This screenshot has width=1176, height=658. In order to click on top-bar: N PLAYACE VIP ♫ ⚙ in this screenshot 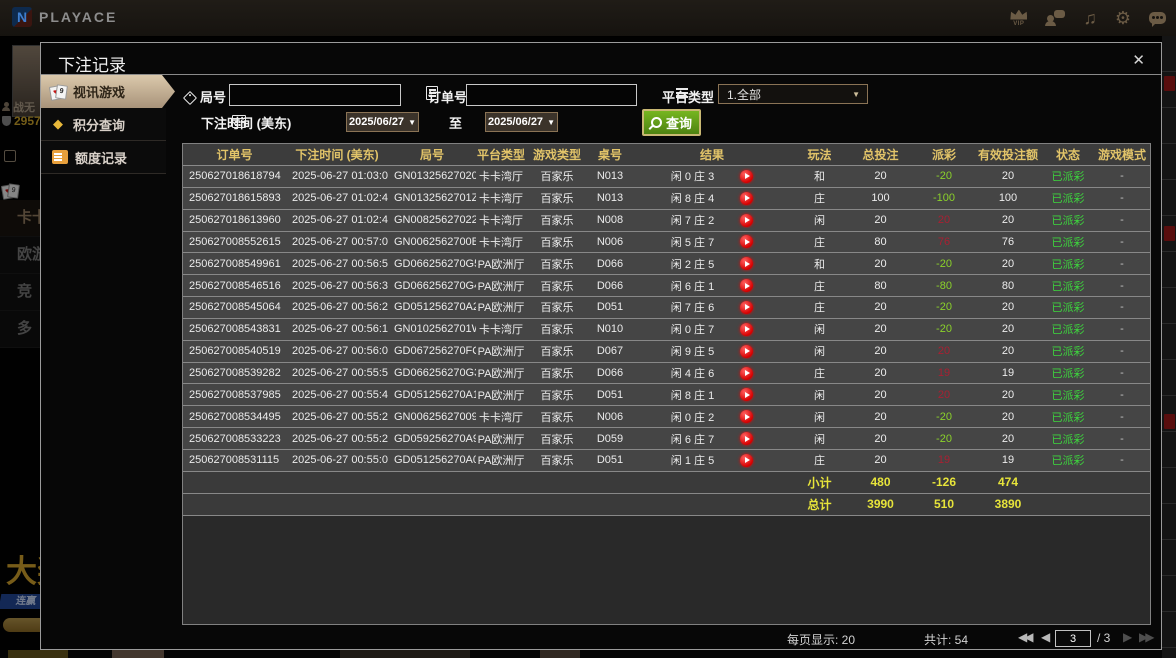, I will do `click(588, 18)`.